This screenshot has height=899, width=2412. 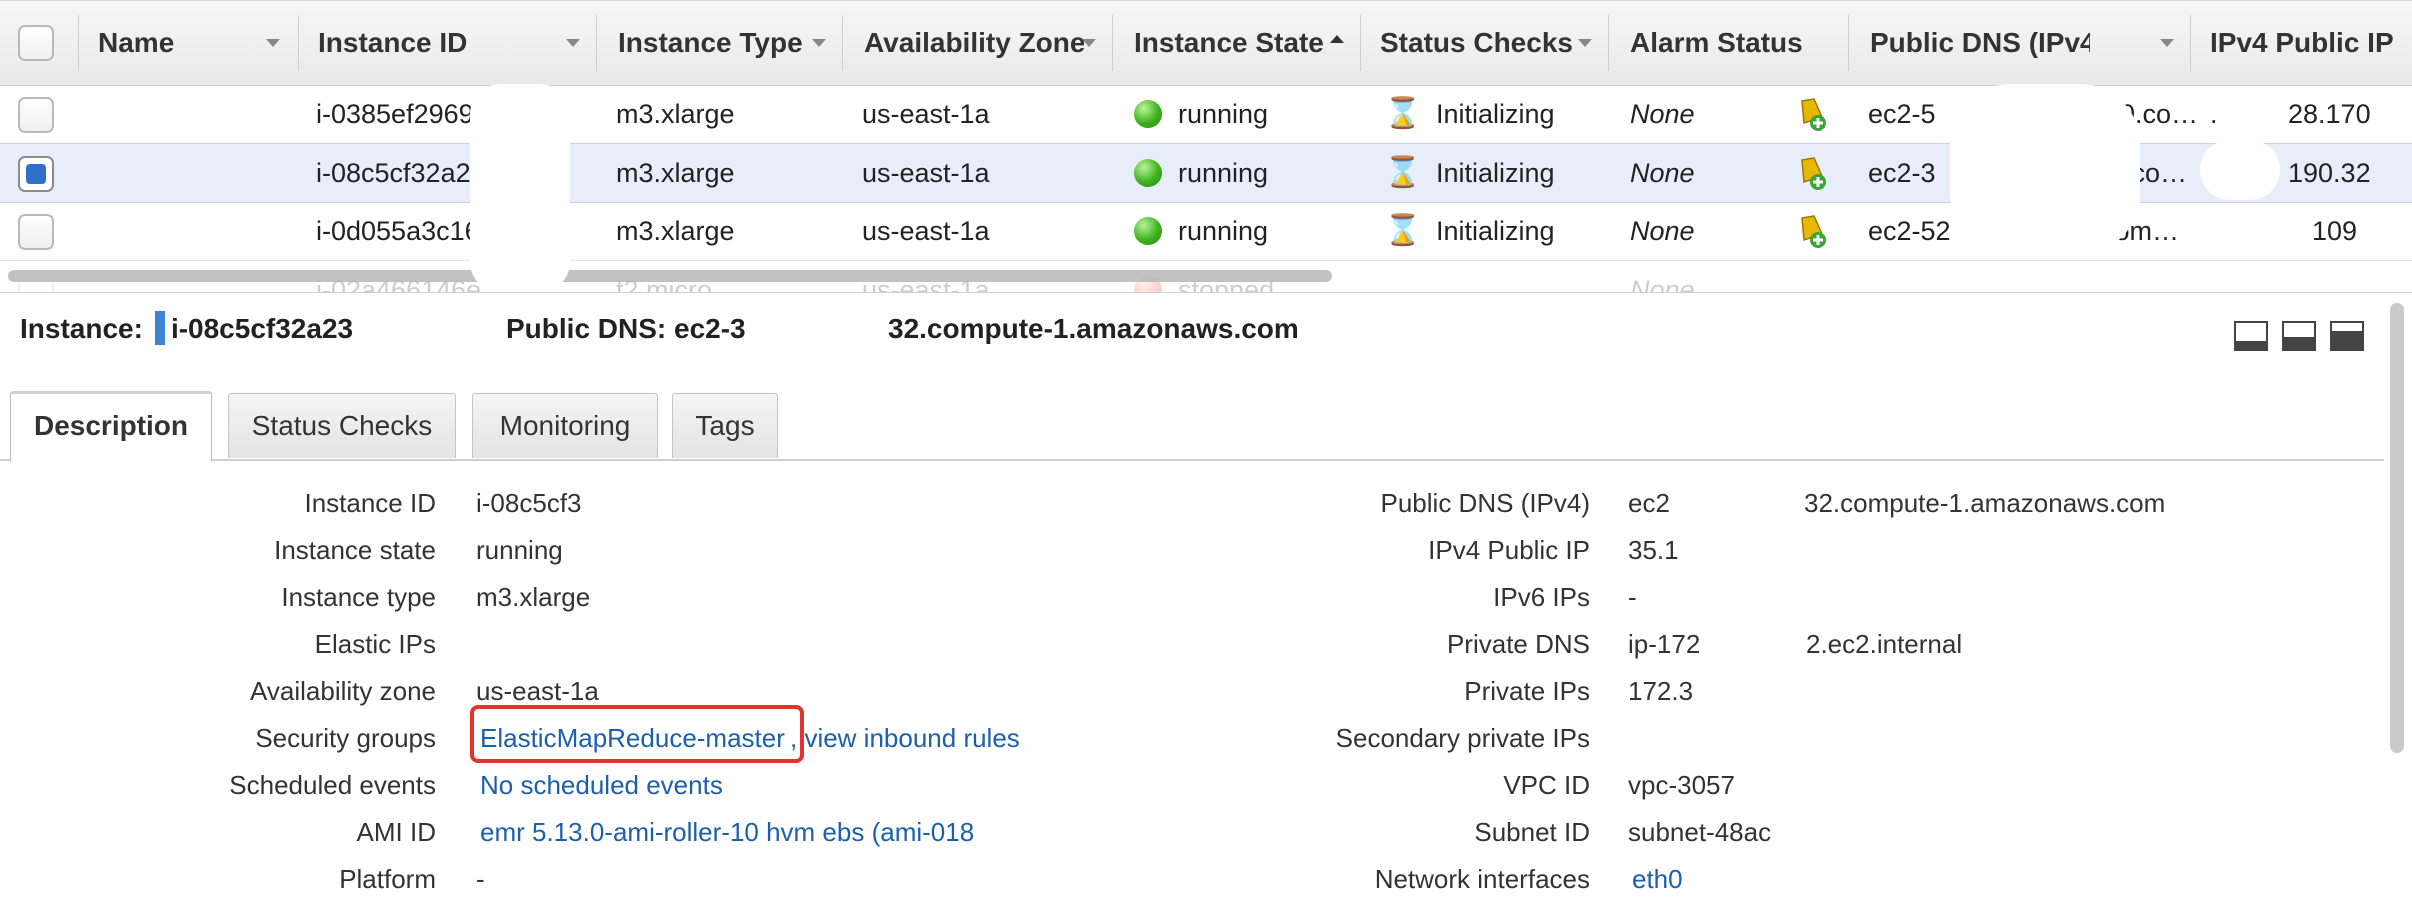 I want to click on ipv6-ips-value: -, so click(x=1632, y=597).